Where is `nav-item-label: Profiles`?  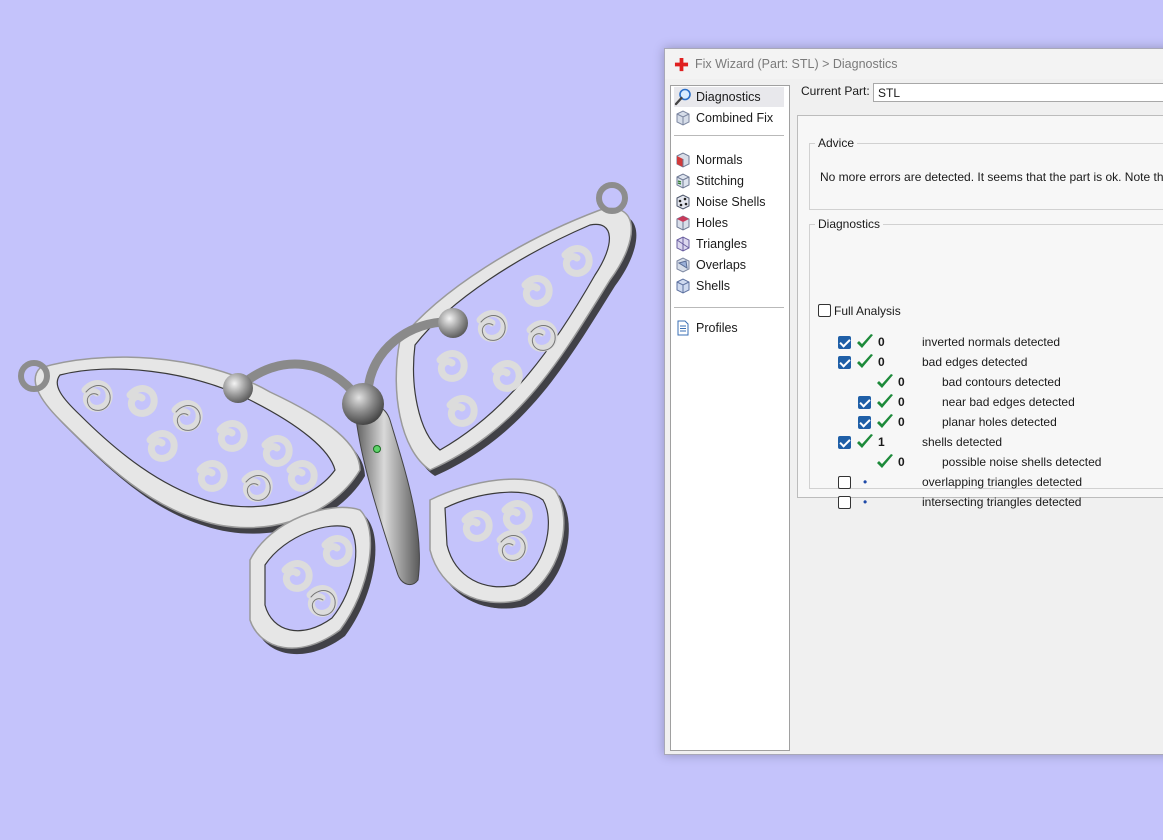 nav-item-label: Profiles is located at coordinates (717, 328).